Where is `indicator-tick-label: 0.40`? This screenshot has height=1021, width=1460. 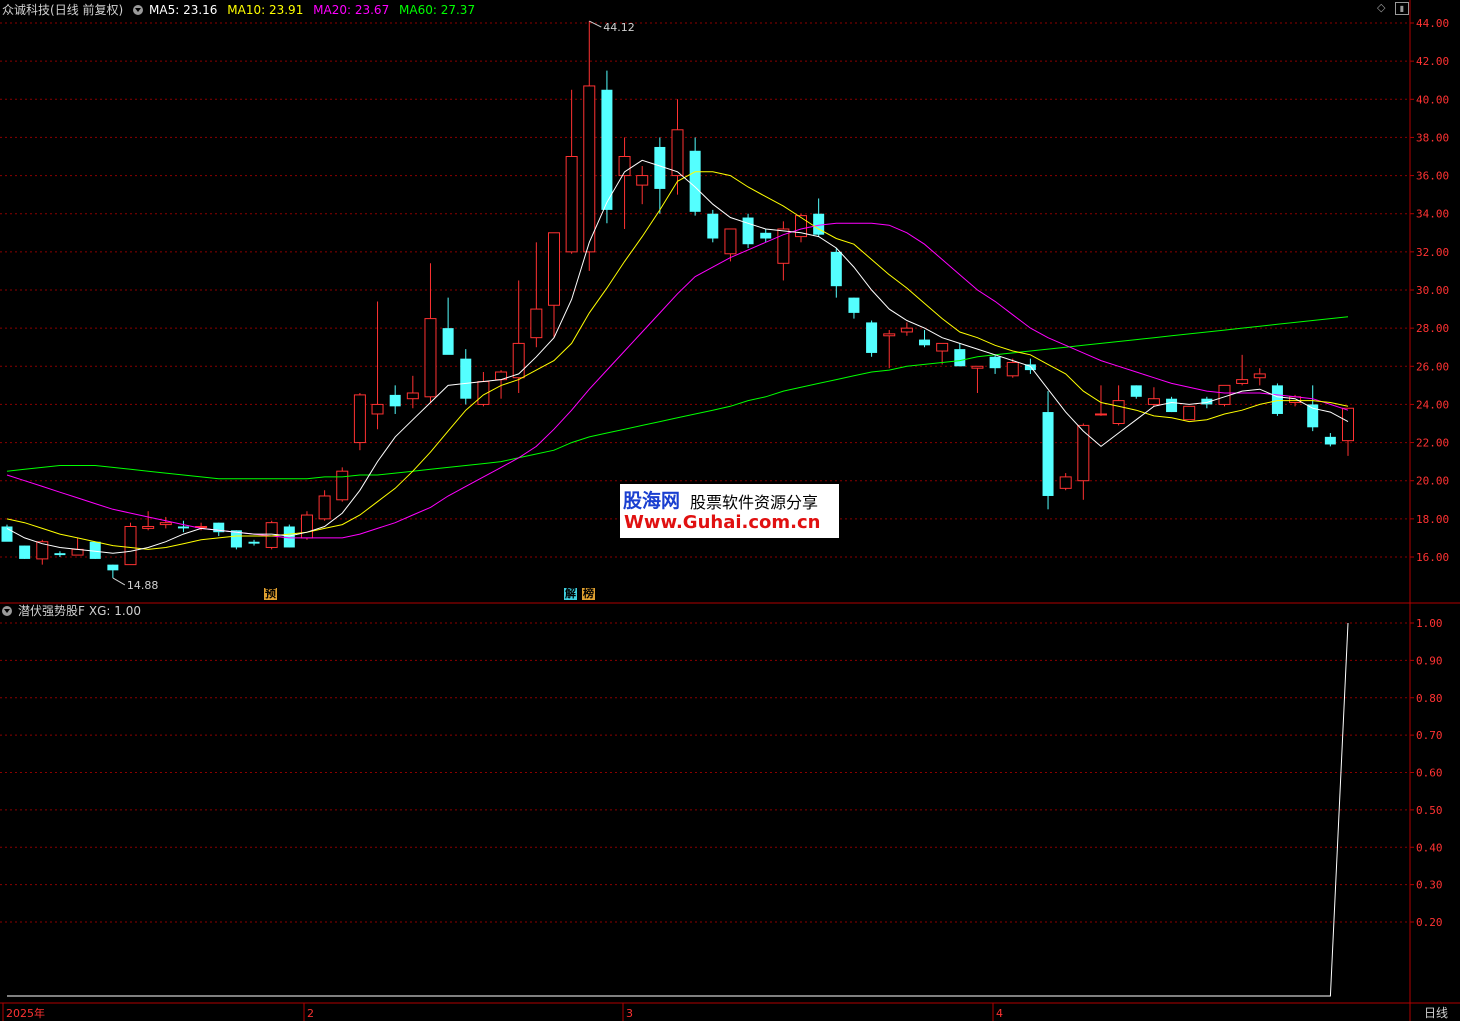
indicator-tick-label: 0.40 is located at coordinates (1429, 847).